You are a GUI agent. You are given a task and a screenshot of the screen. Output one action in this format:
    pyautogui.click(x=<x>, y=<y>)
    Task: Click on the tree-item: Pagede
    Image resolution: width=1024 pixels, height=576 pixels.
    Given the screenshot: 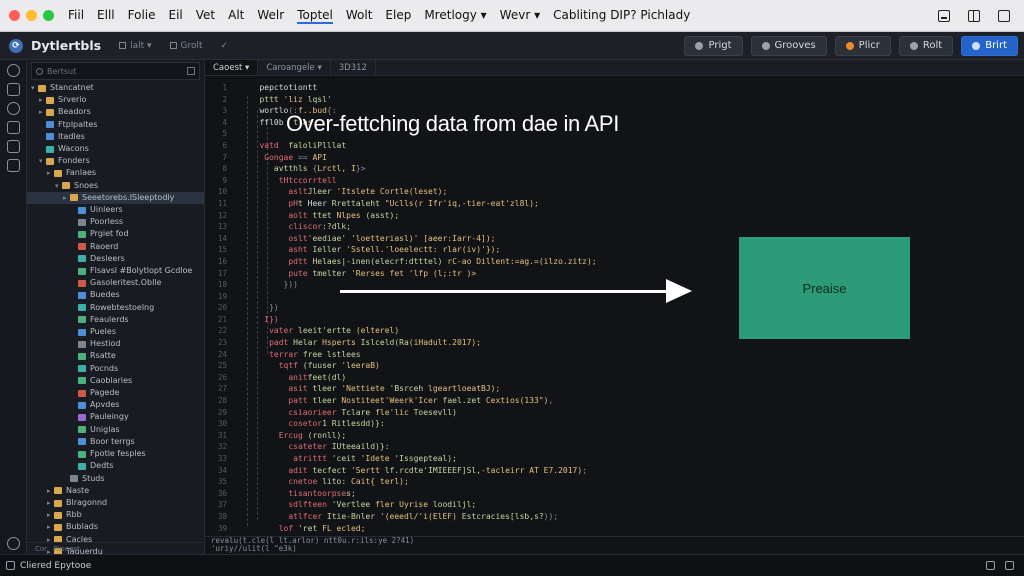 What is the action you would take?
    pyautogui.click(x=115, y=393)
    